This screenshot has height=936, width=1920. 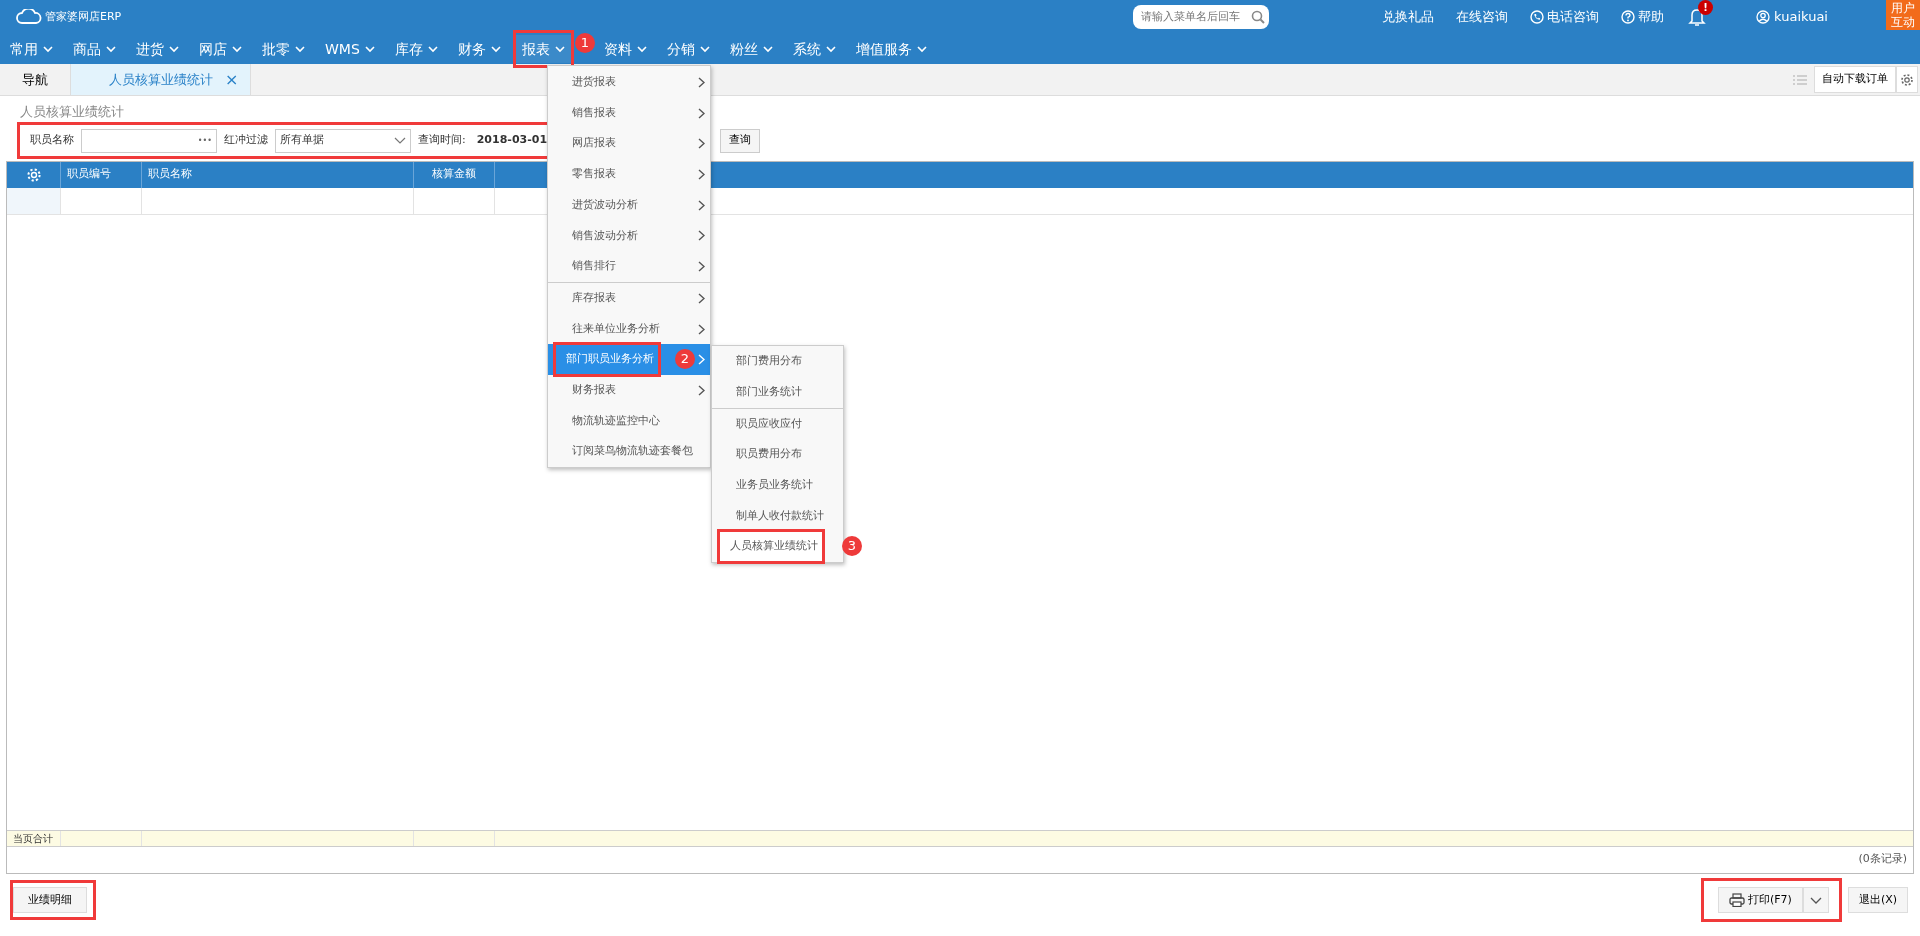 What do you see at coordinates (605, 205) in the screenshot?
I see `menu-item: 进货波动分析` at bounding box center [605, 205].